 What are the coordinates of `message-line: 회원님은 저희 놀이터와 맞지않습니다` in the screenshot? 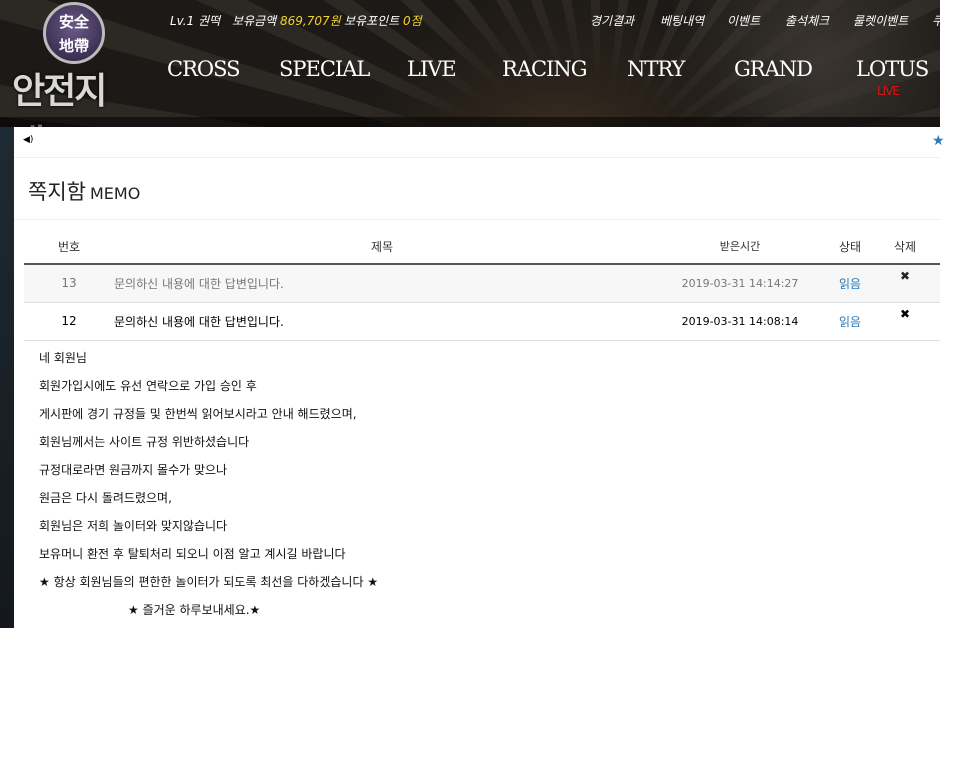 It's located at (133, 526).